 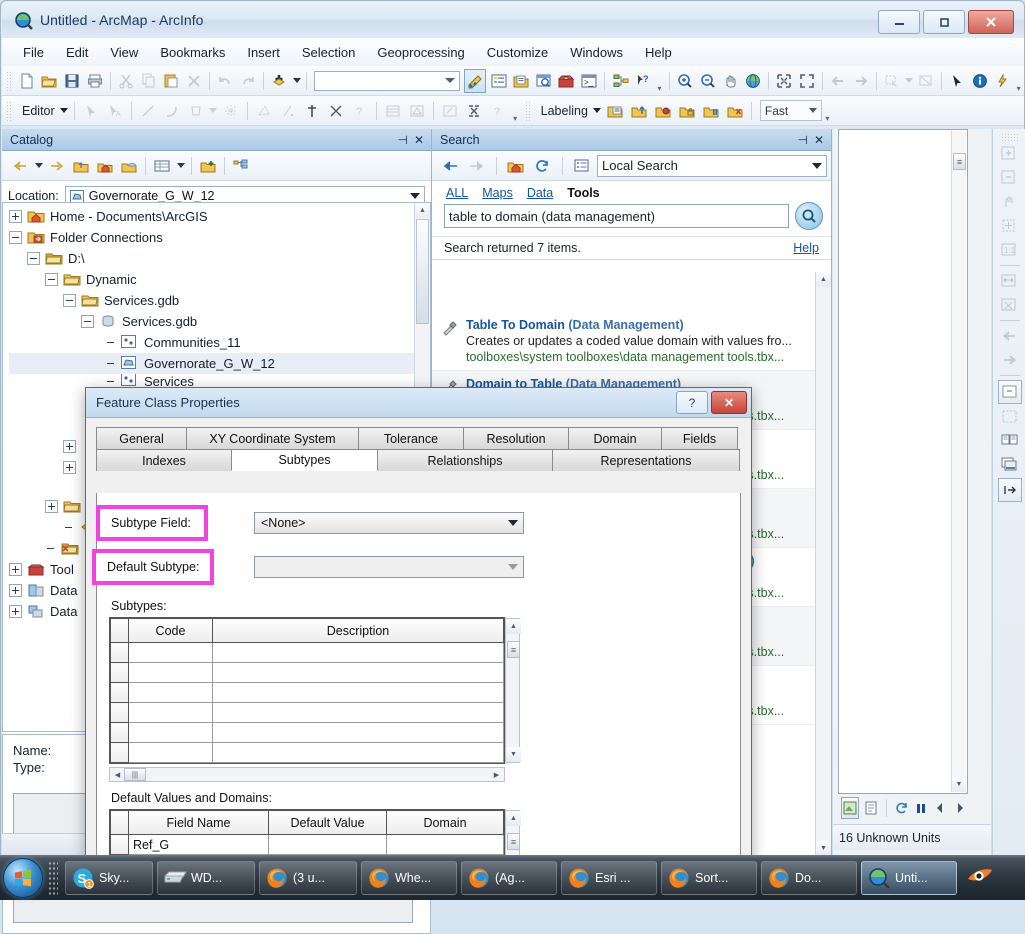 I want to click on layout-view-button, so click(x=870, y=808).